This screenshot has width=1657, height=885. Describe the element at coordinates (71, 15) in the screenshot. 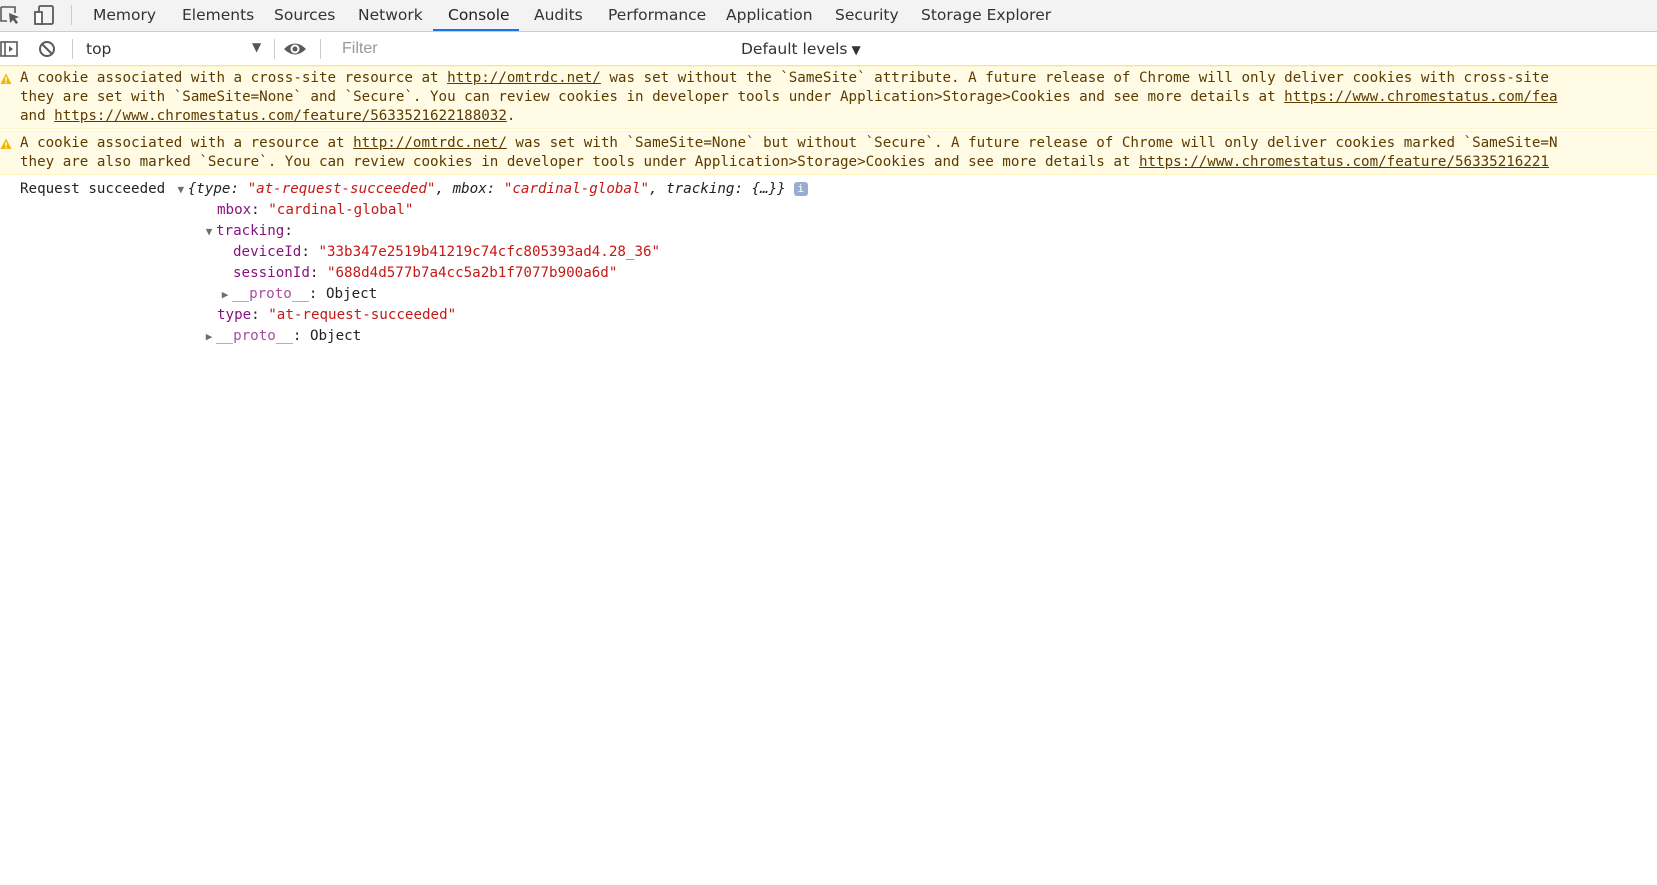

I see `tab-separator` at that location.